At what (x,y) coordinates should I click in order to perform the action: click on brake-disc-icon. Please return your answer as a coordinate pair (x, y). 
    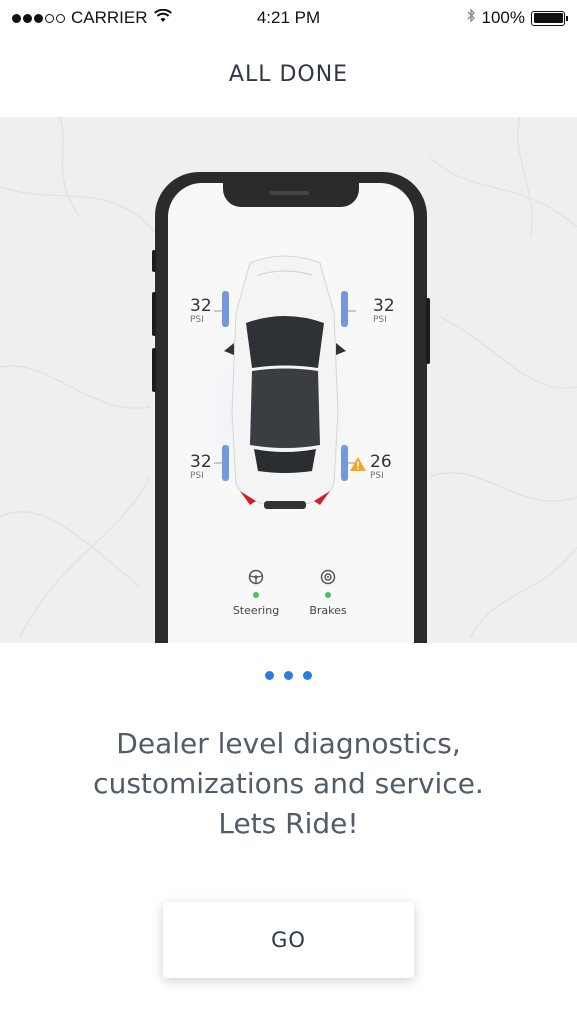
    Looking at the image, I should click on (328, 577).